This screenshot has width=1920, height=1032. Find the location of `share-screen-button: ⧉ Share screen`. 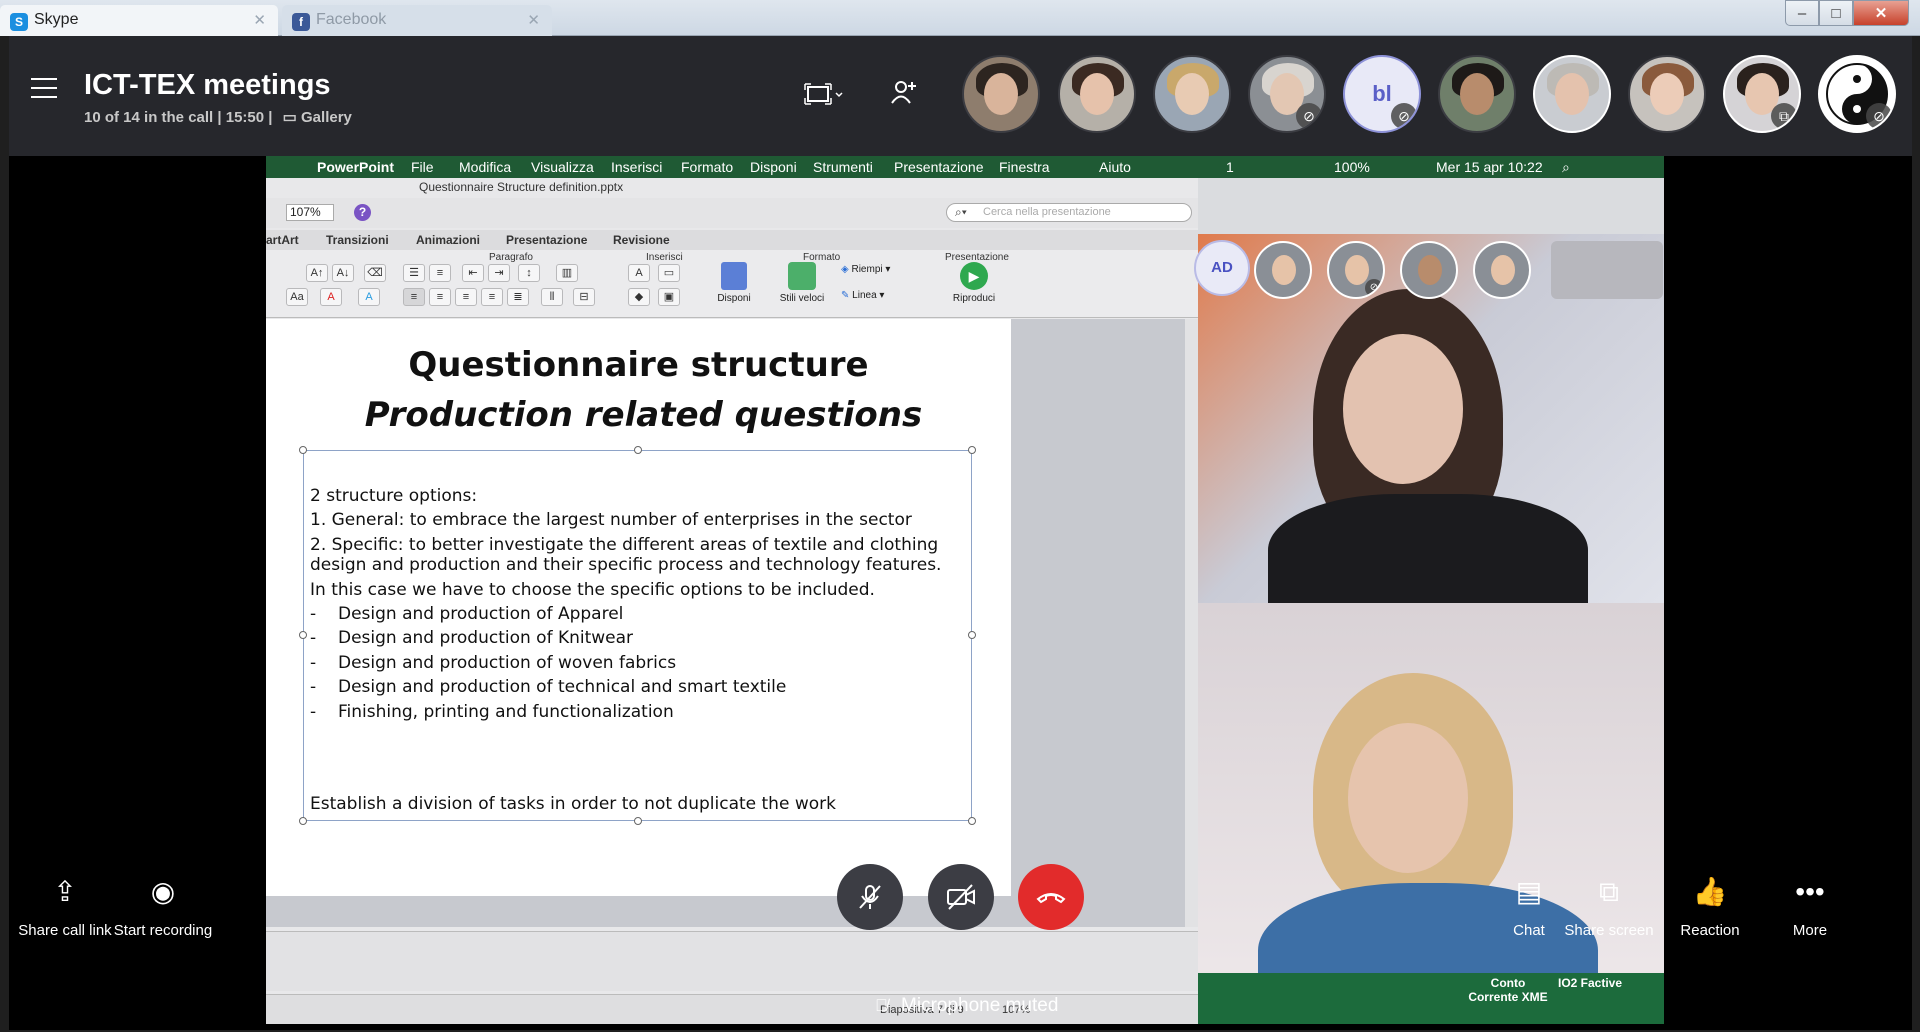

share-screen-button: ⧉ Share screen is located at coordinates (1609, 905).